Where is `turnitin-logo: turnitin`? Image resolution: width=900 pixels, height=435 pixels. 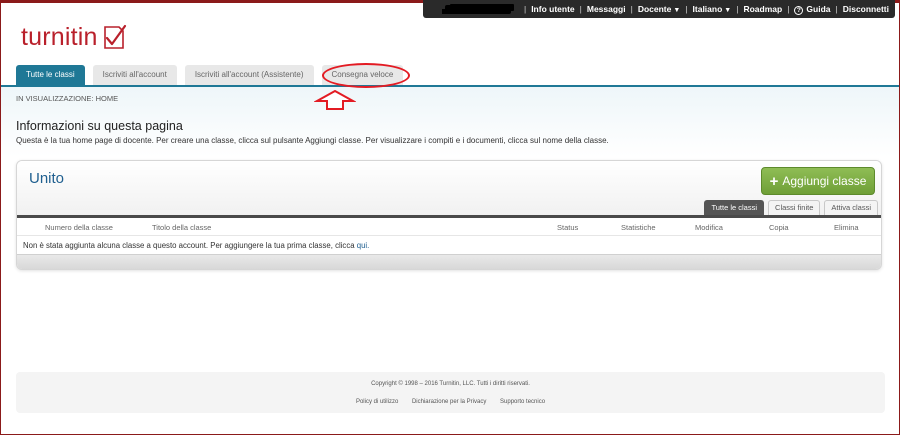 turnitin-logo: turnitin is located at coordinates (74, 36).